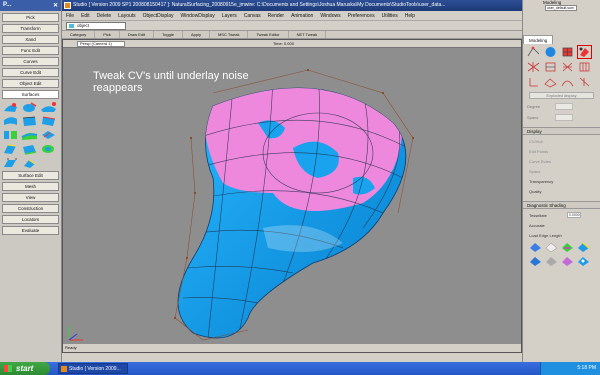 This screenshot has height=375, width=600. What do you see at coordinates (10, 149) in the screenshot?
I see `draft-surface-icon` at bounding box center [10, 149].